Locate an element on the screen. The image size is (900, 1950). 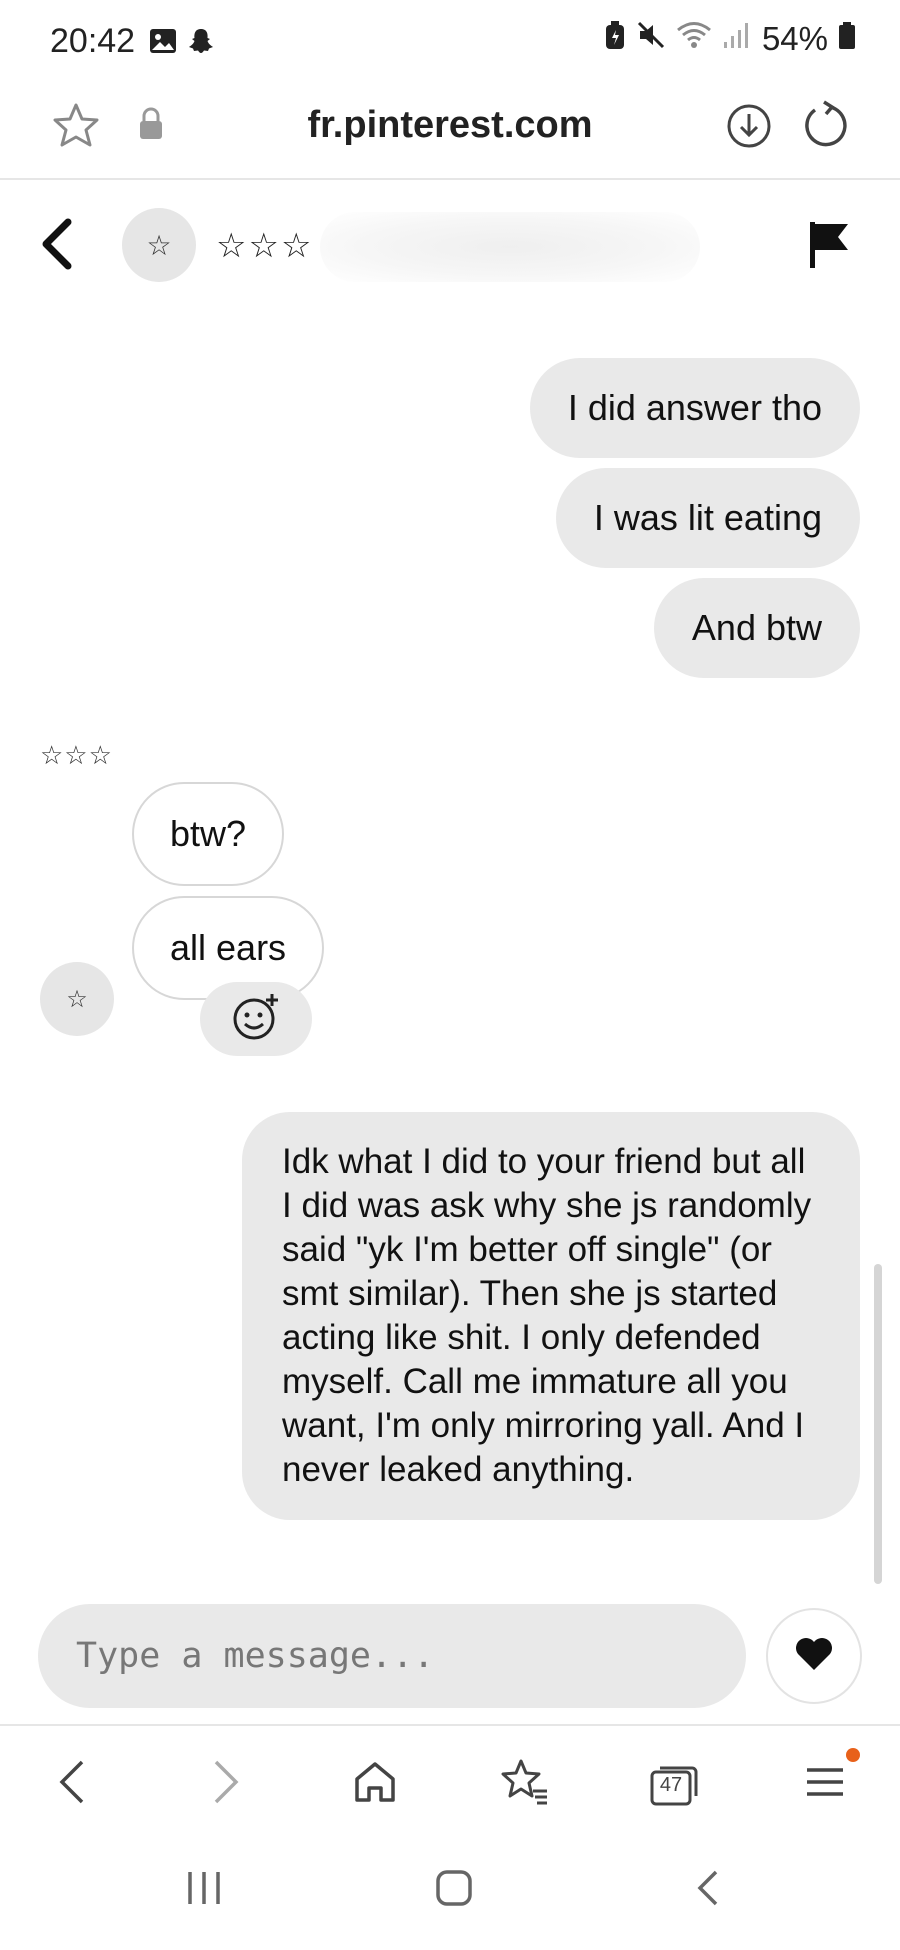
snapchat-icon is located at coordinates (201, 43).